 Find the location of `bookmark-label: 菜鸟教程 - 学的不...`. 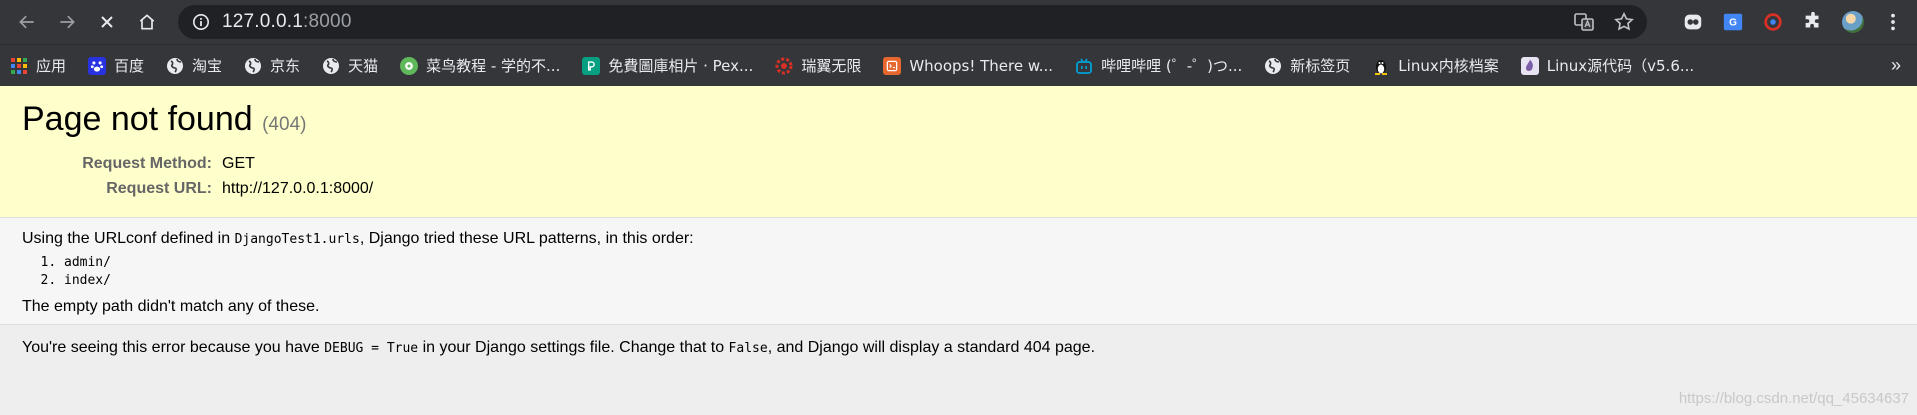

bookmark-label: 菜鸟教程 - 学的不... is located at coordinates (493, 66).